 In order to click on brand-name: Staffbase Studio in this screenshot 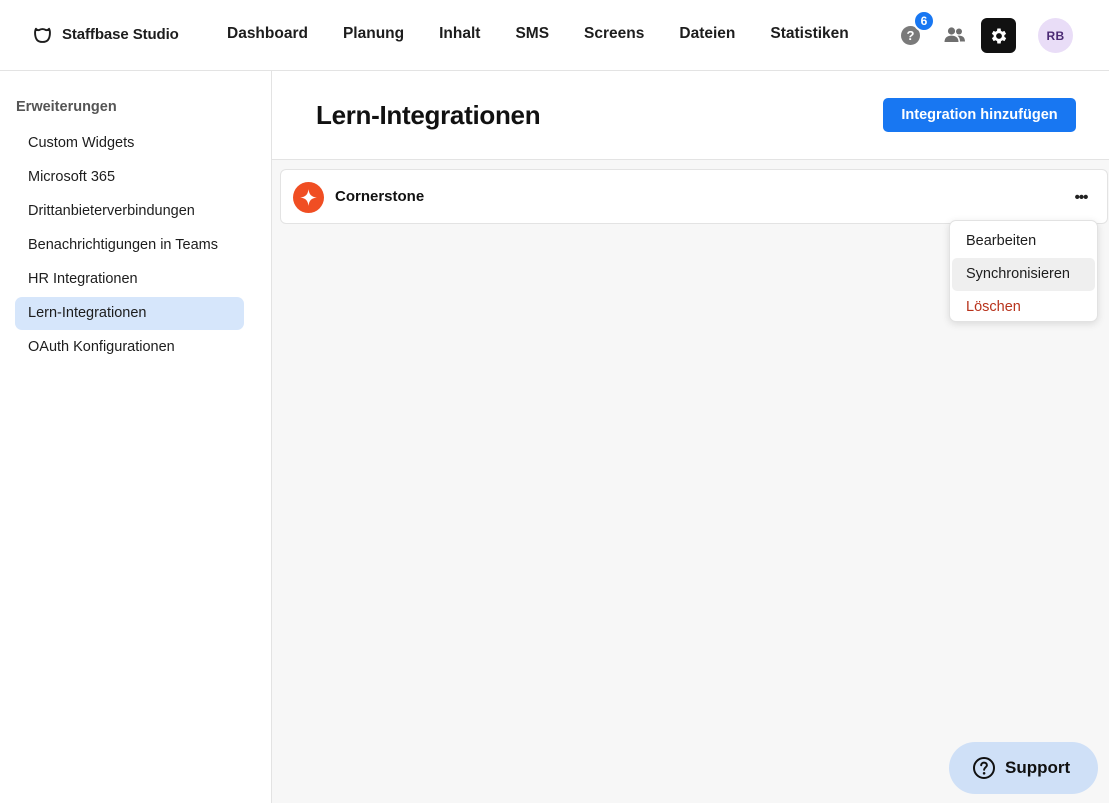, I will do `click(120, 34)`.